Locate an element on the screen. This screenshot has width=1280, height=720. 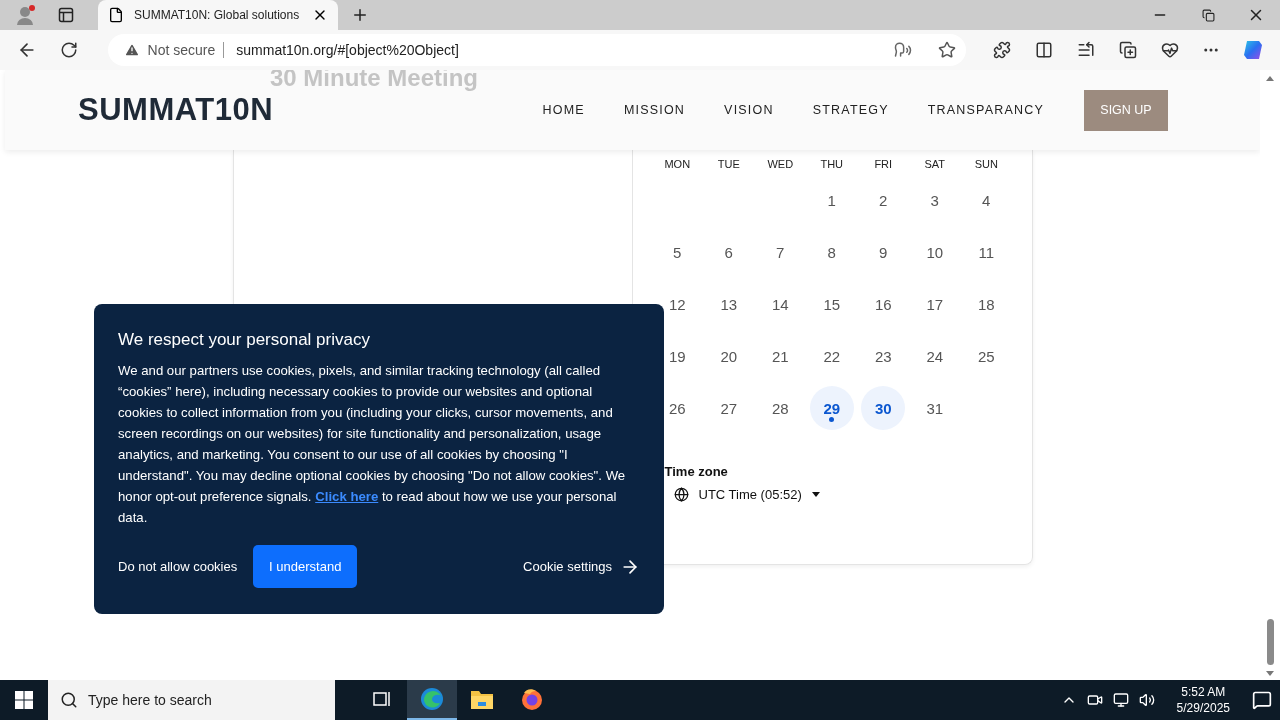
today-dot is located at coordinates (832, 419).